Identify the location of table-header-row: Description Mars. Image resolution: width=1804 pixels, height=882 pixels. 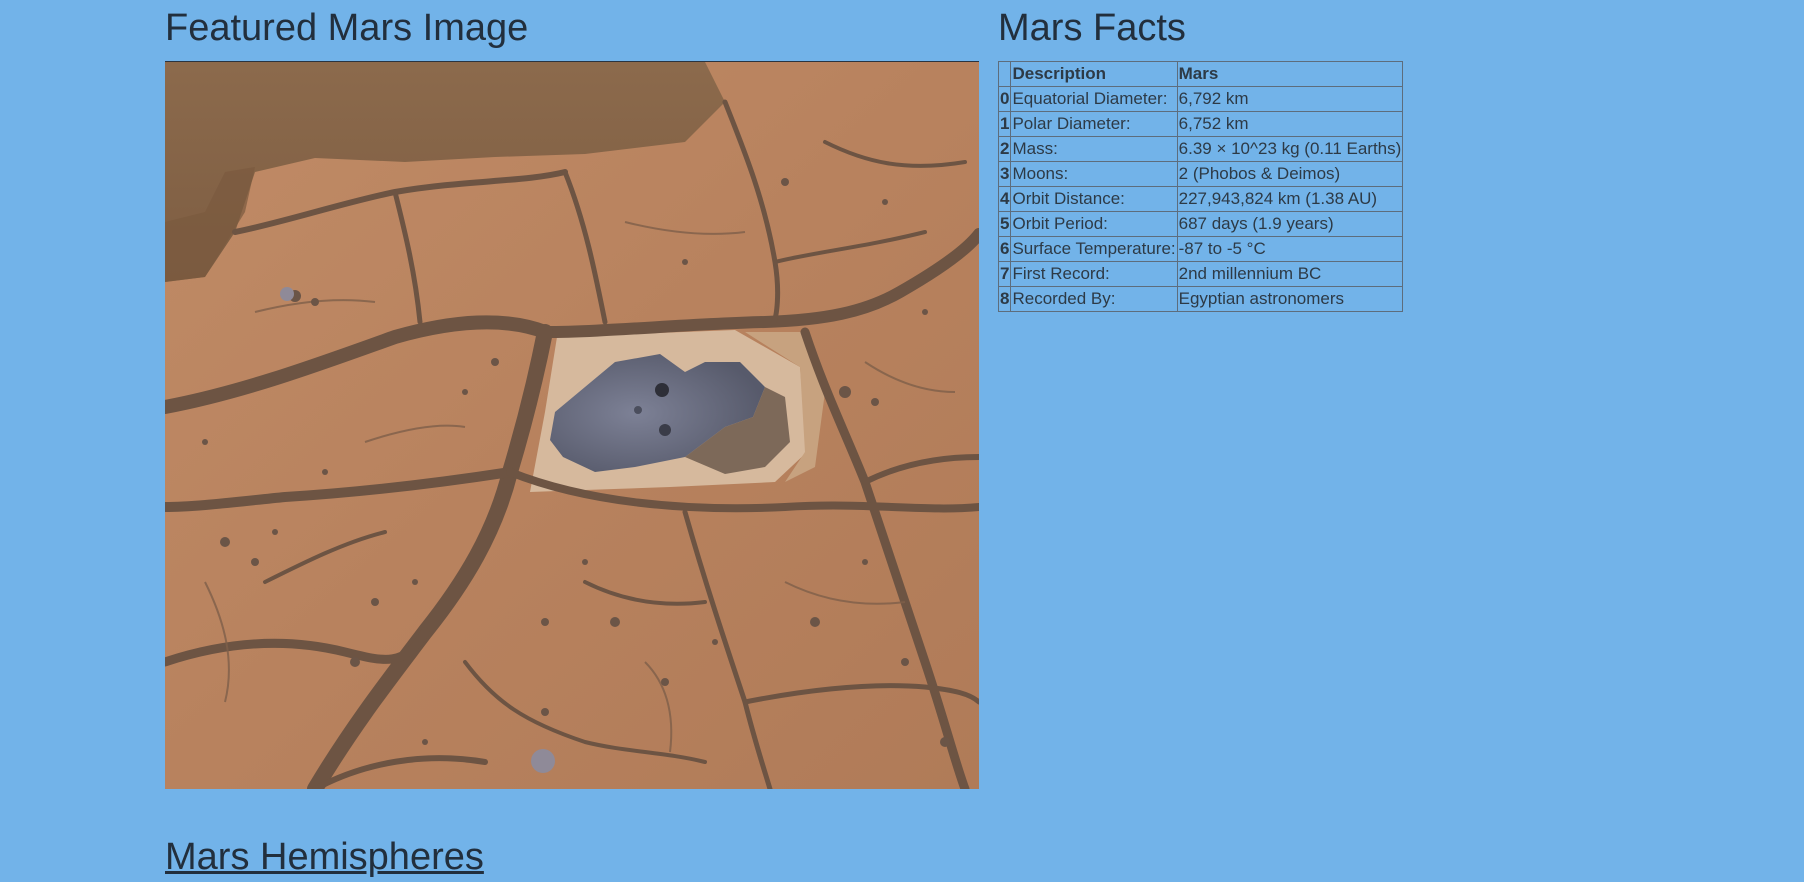
(1200, 74).